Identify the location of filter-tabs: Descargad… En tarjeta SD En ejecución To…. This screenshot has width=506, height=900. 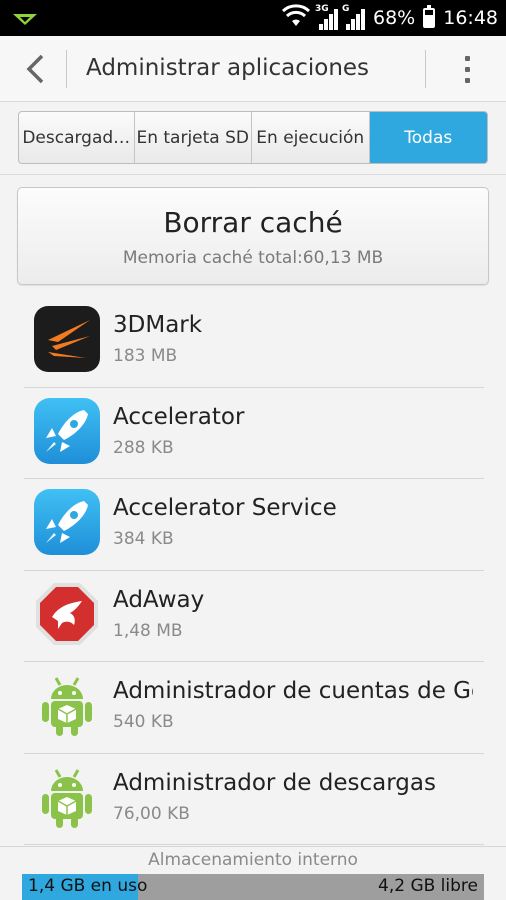
(253, 137).